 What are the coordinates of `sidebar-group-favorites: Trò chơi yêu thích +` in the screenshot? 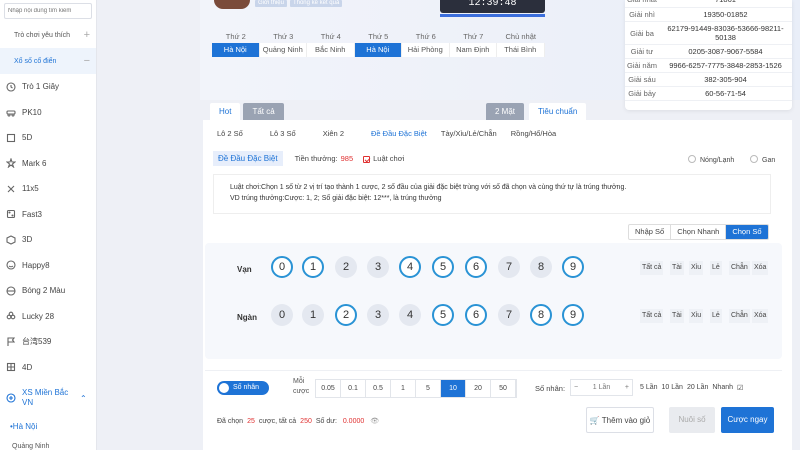 It's located at (48, 35).